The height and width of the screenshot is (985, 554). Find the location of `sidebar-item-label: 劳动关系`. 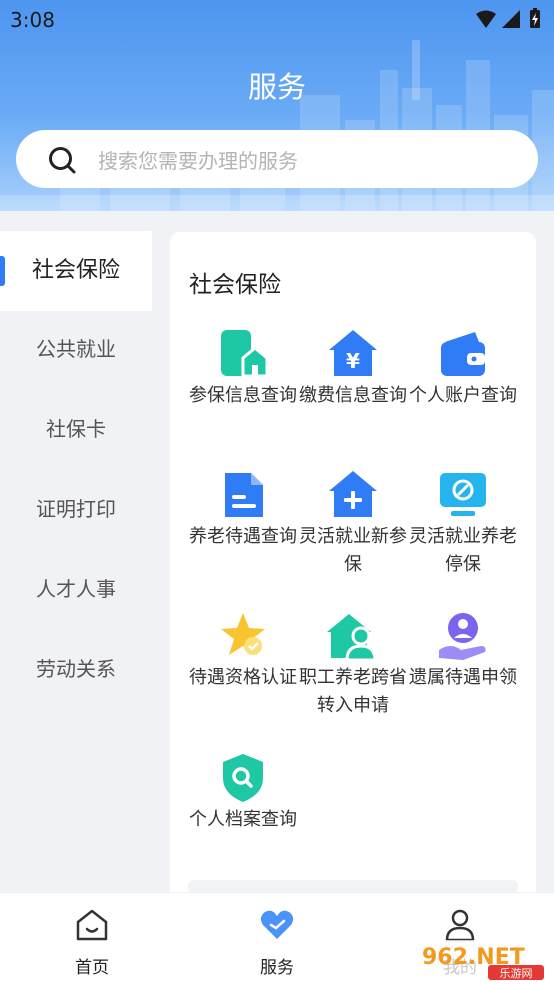

sidebar-item-label: 劳动关系 is located at coordinates (76, 669).